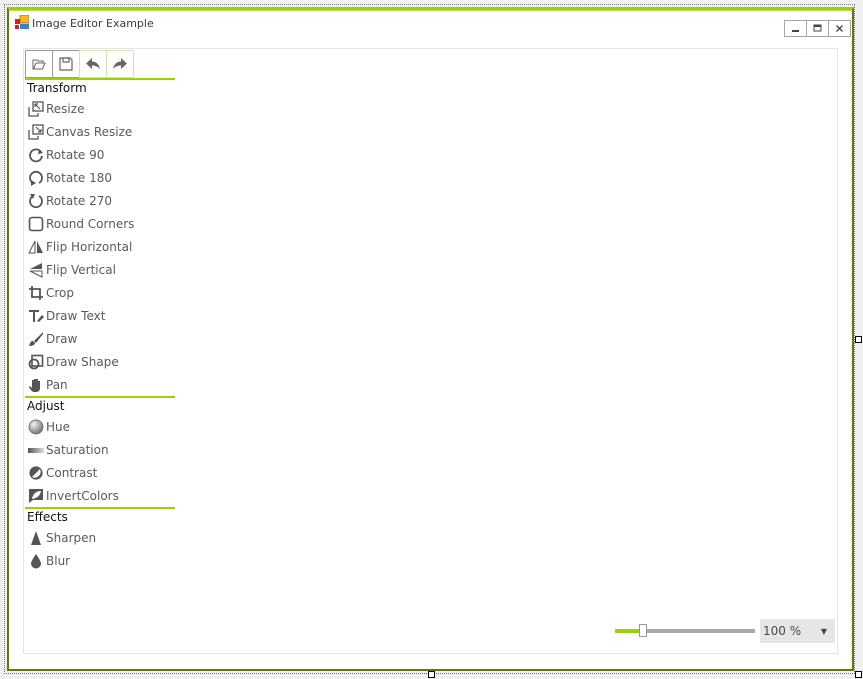 This screenshot has width=863, height=679. I want to click on draw-shape-icon, so click(36, 362).